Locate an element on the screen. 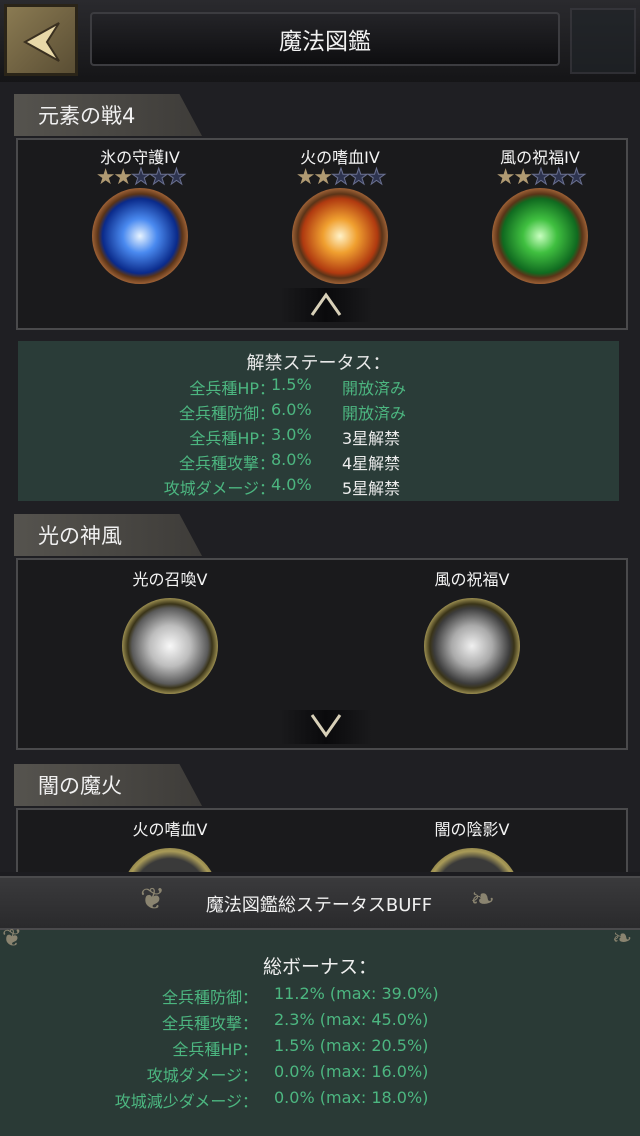 The image size is (640, 1136). bonus-row: 全兵種防御： 11.2% (max: 39.0%) is located at coordinates (320, 997).